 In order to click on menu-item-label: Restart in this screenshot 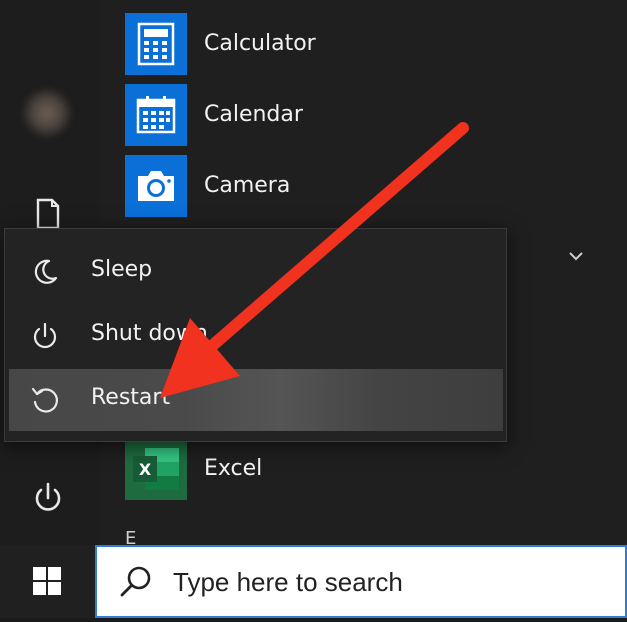, I will do `click(131, 397)`.